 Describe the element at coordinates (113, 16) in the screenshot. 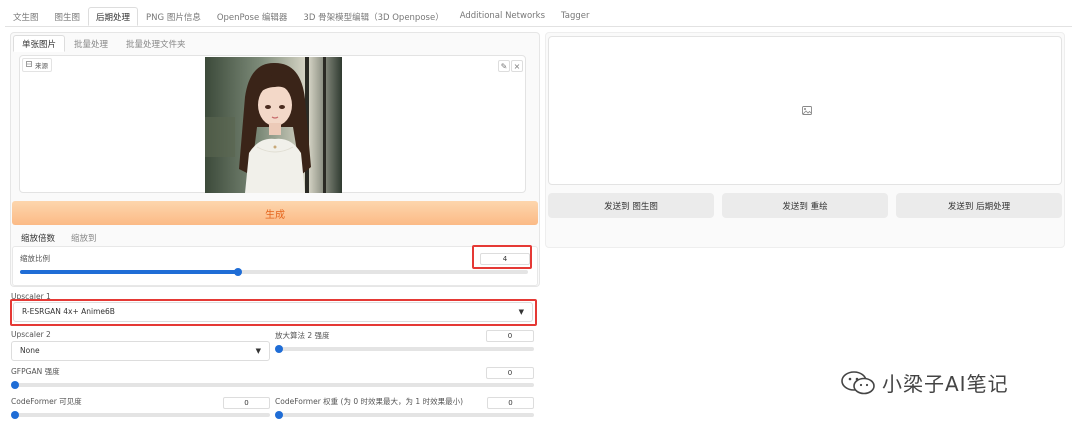

I see `tab-extras: 后期处理` at that location.